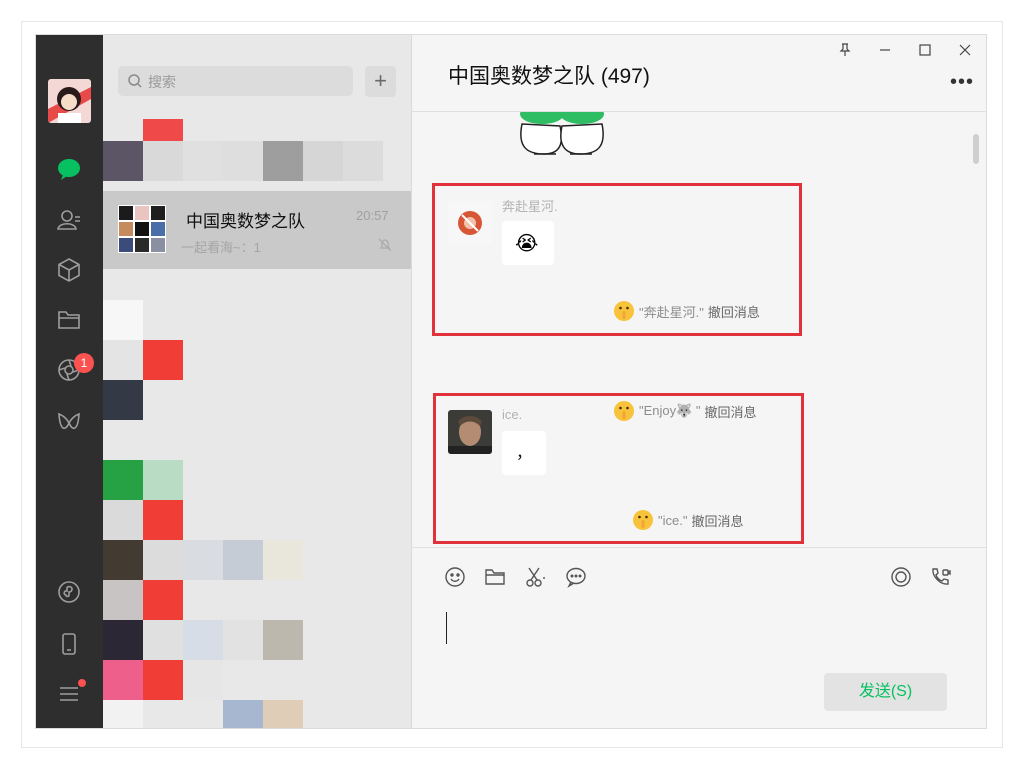  I want to click on group-avatar, so click(142, 229).